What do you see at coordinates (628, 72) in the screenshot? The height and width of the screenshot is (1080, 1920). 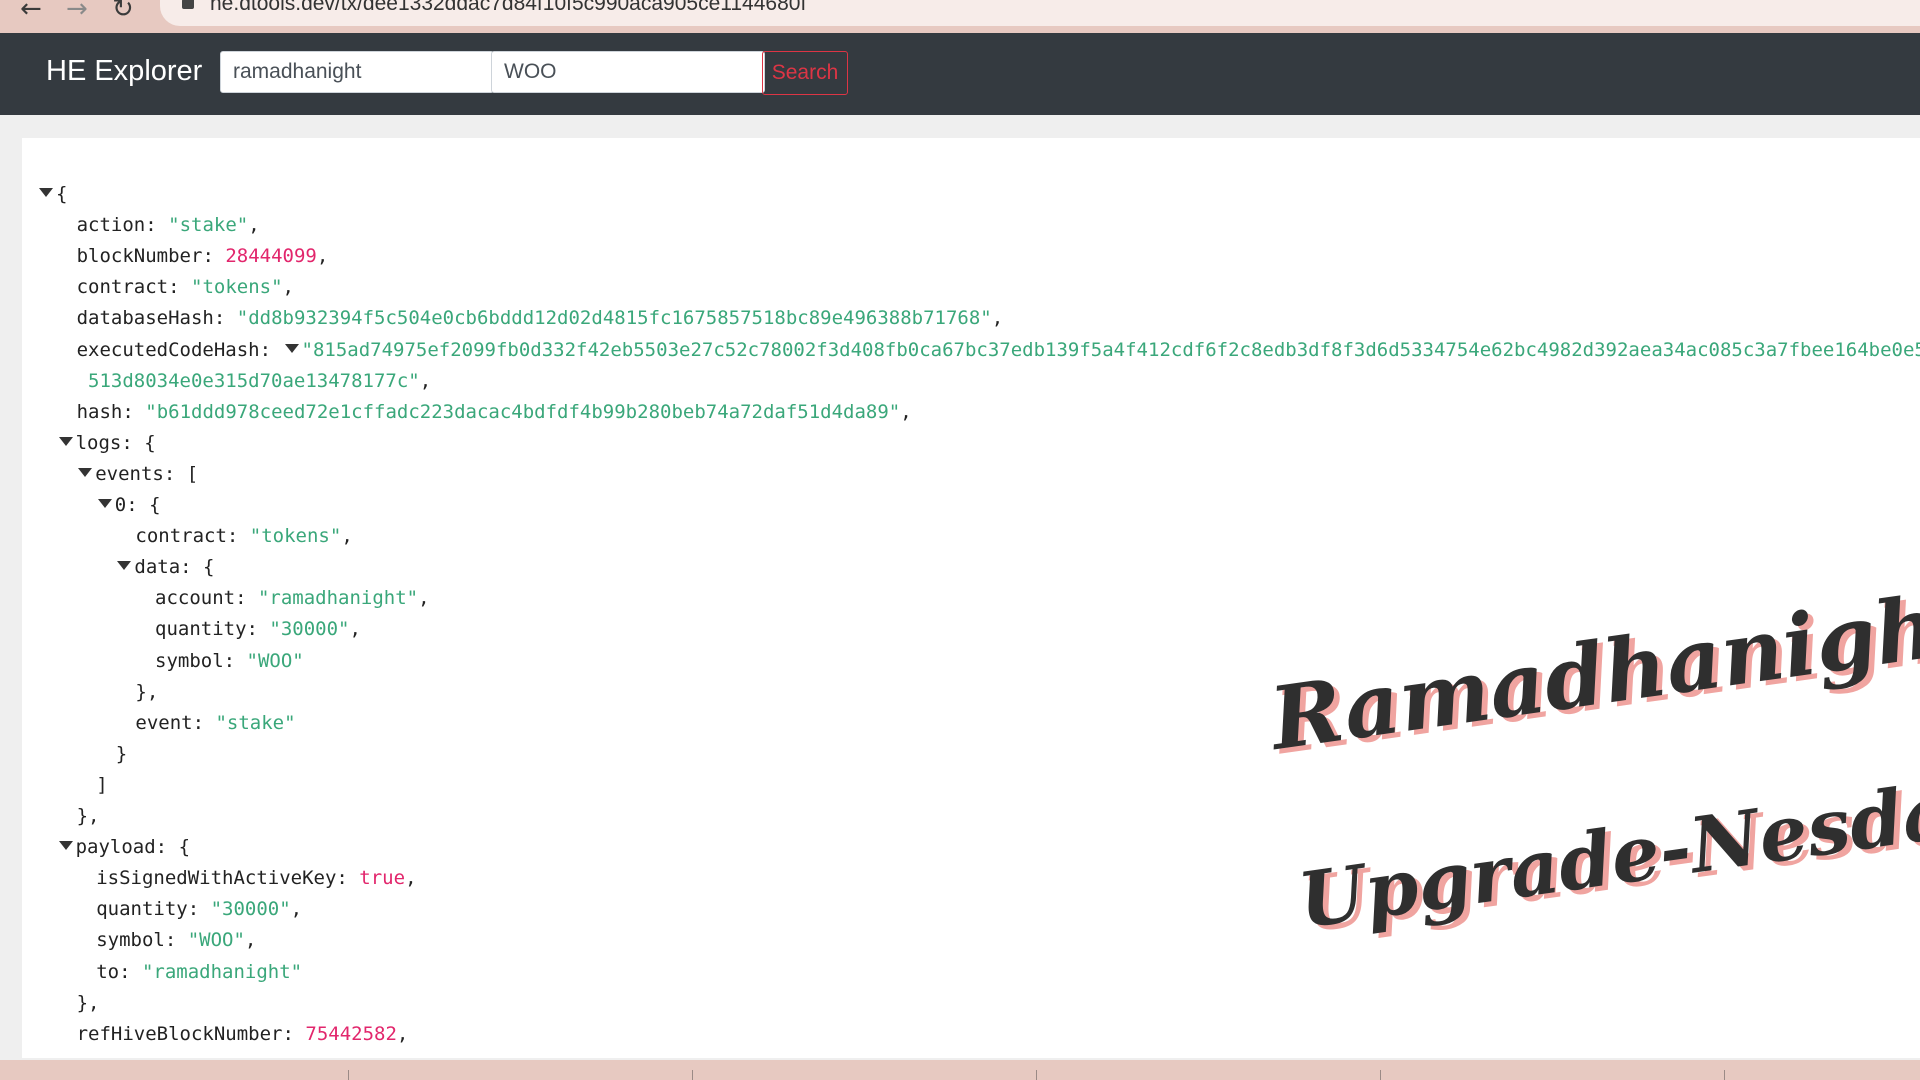 I see `token-input` at bounding box center [628, 72].